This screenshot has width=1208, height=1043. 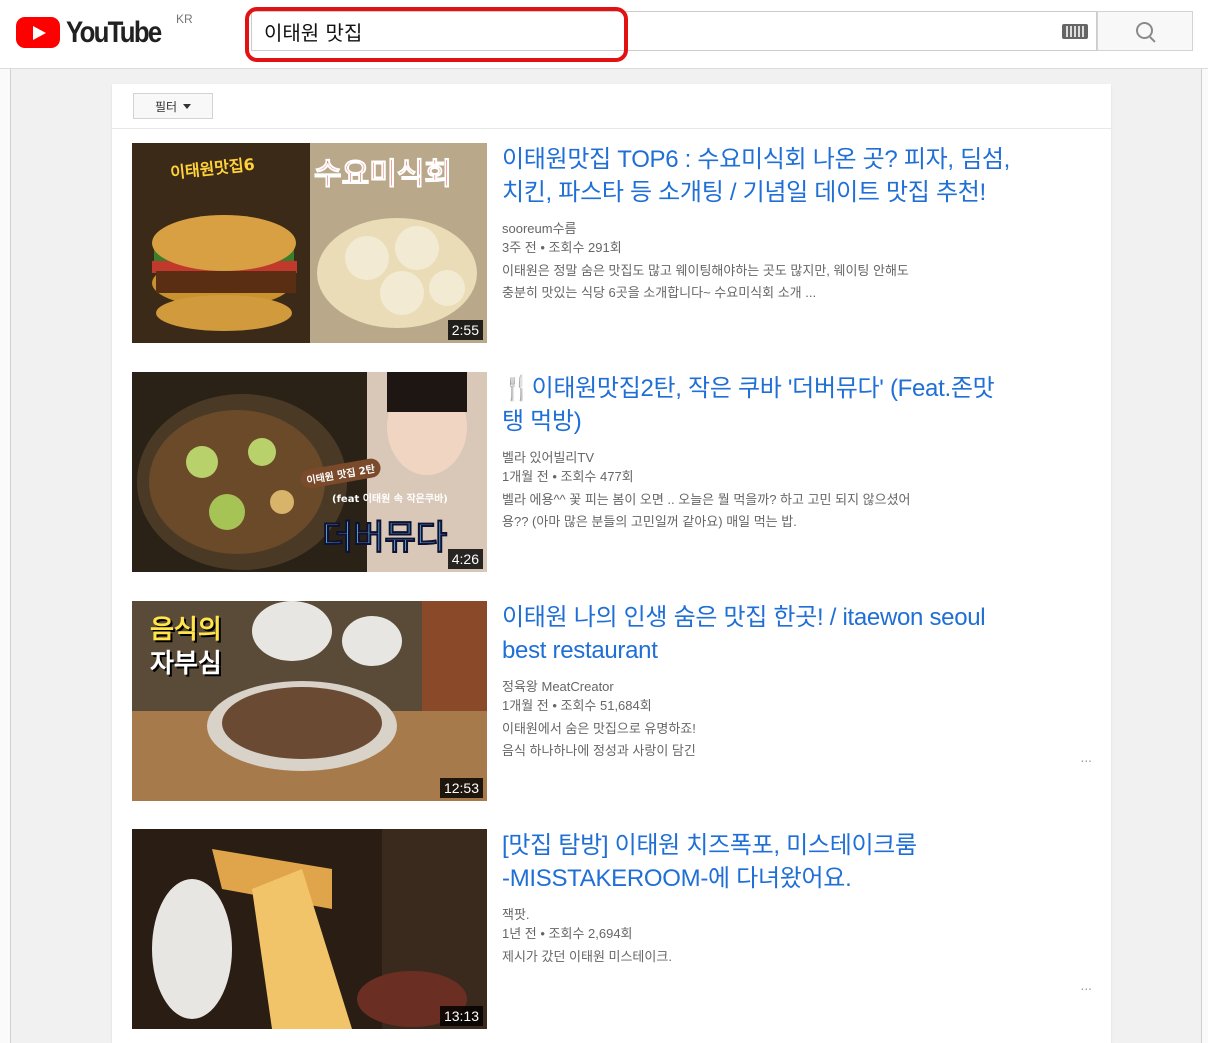 I want to click on thumbnail-image, so click(x=309, y=929).